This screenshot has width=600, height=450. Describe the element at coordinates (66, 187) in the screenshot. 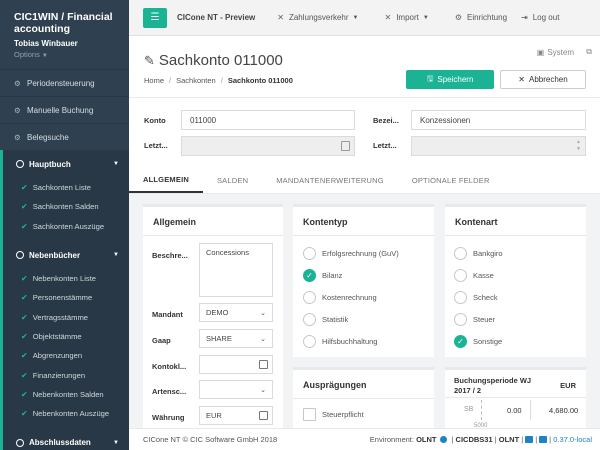

I see `sidebar-sub-sachkonten-liste: ✔ Sachkonten Liste` at that location.